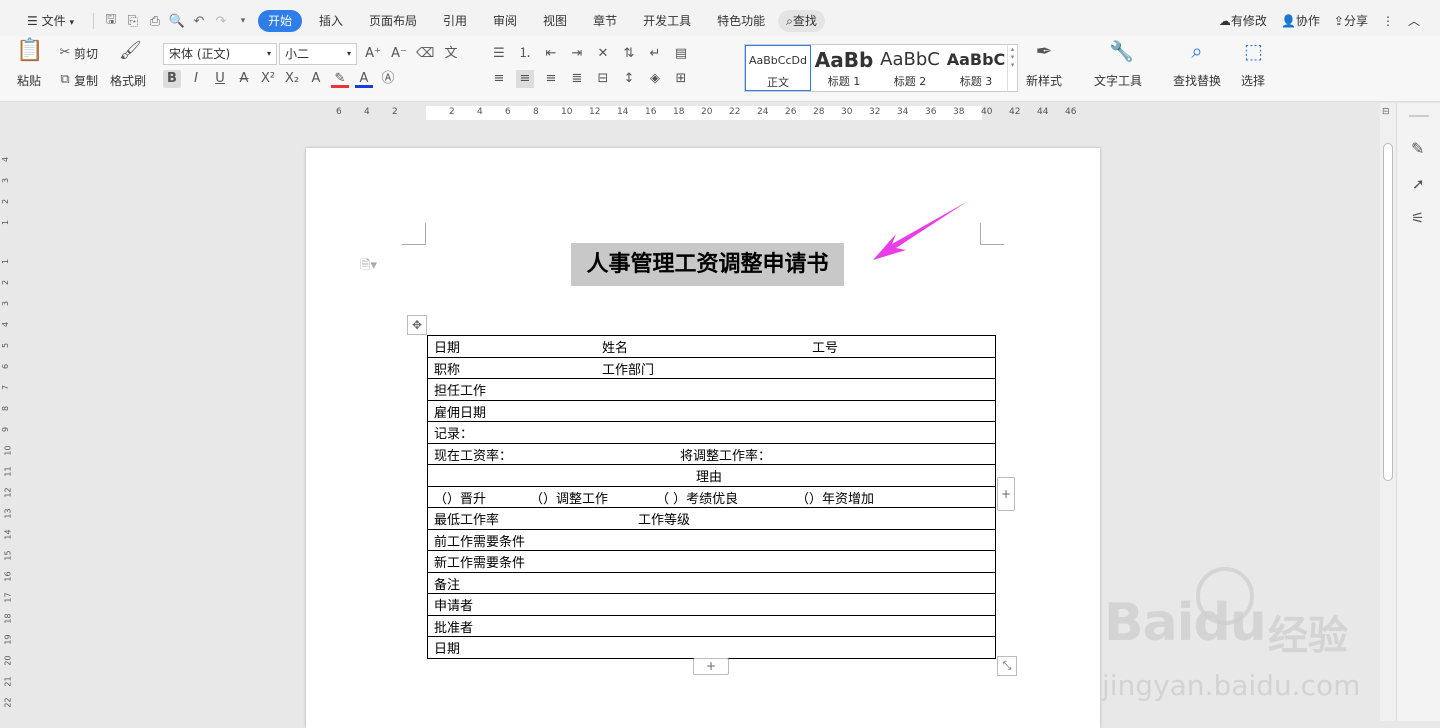 The image size is (1440, 728). I want to click on line-spacing-icon: ↕, so click(629, 79).